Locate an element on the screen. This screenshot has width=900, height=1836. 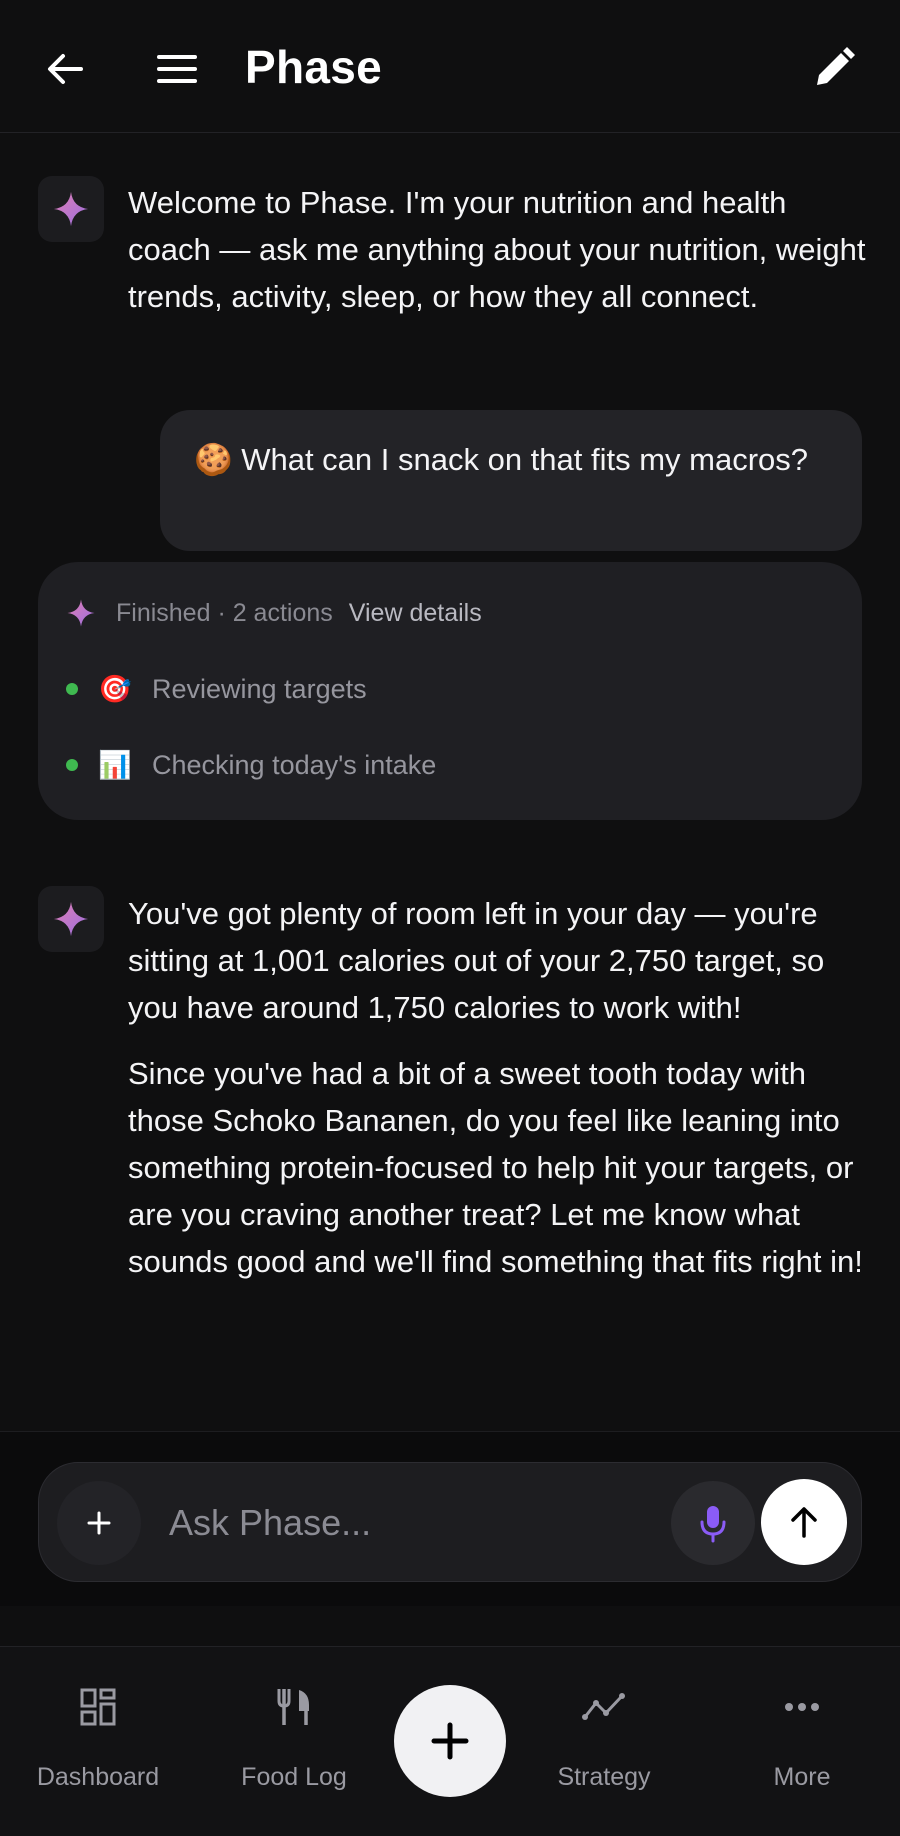
hamburger-icon is located at coordinates (177, 69).